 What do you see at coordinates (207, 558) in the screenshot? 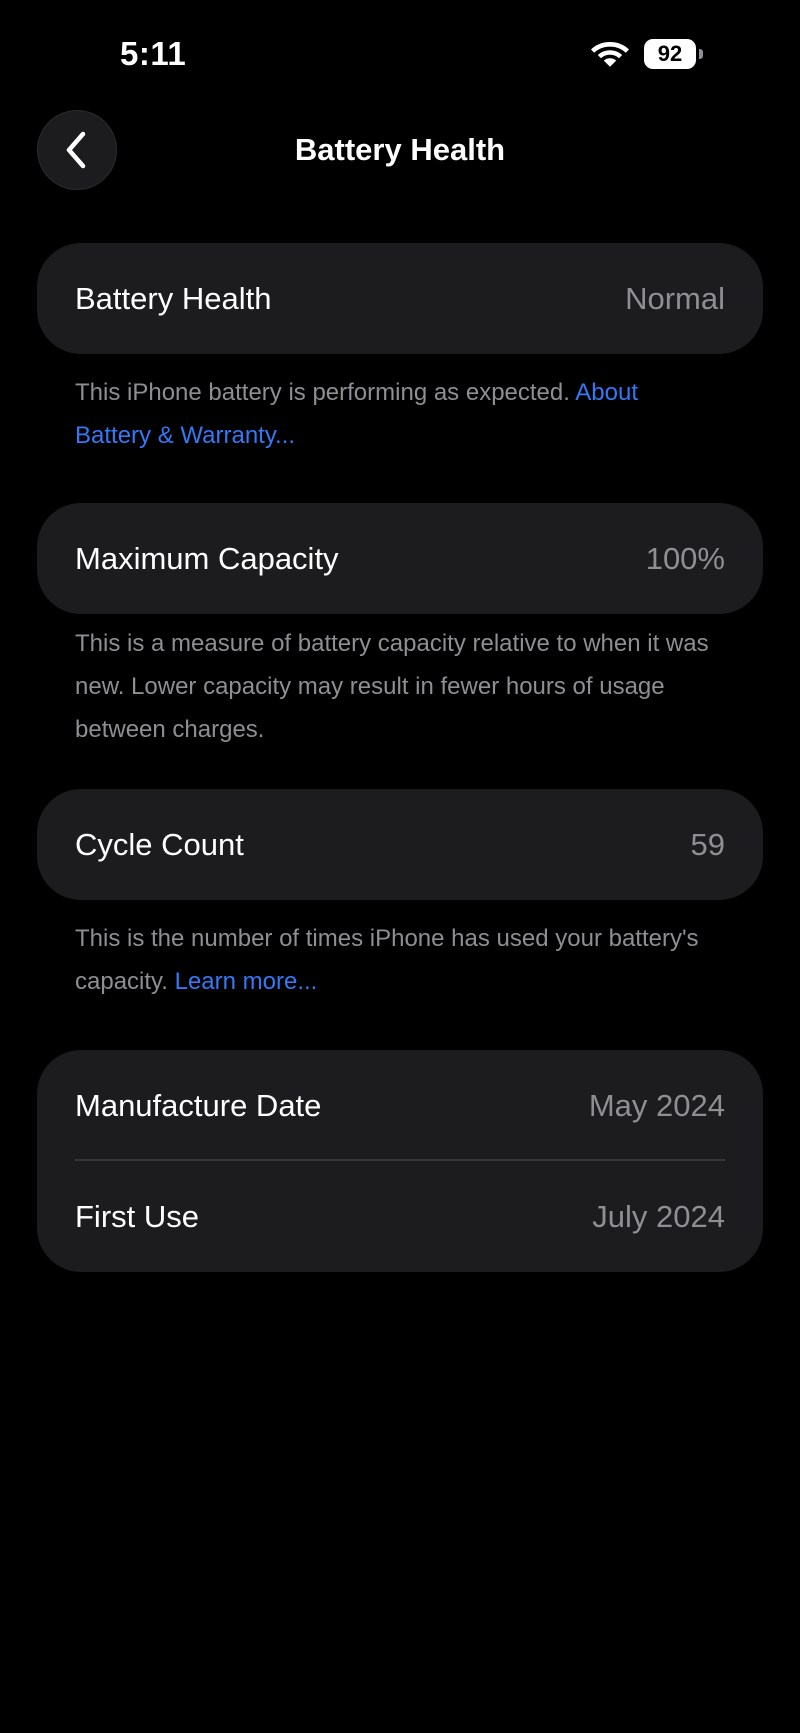
I see `maximum-capacity-label: Maximum Capacity` at bounding box center [207, 558].